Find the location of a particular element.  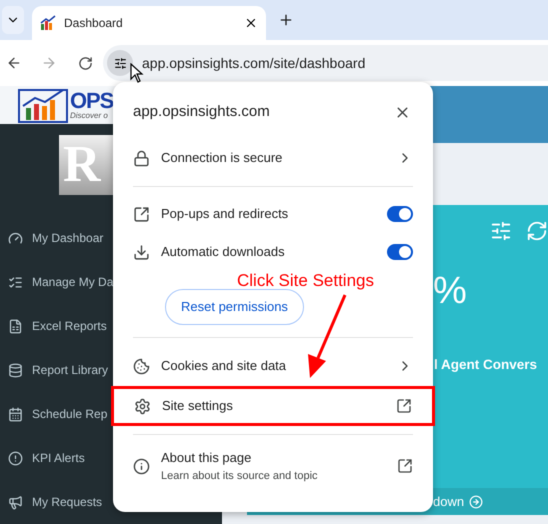

menu-item: Pop-ups and redirects is located at coordinates (273, 214).